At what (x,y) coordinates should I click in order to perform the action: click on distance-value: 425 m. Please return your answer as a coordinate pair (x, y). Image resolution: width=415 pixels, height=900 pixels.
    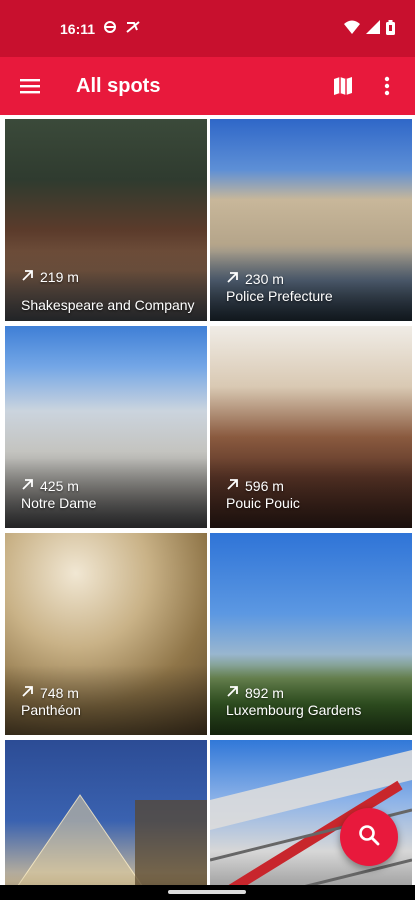
    Looking at the image, I should click on (59, 486).